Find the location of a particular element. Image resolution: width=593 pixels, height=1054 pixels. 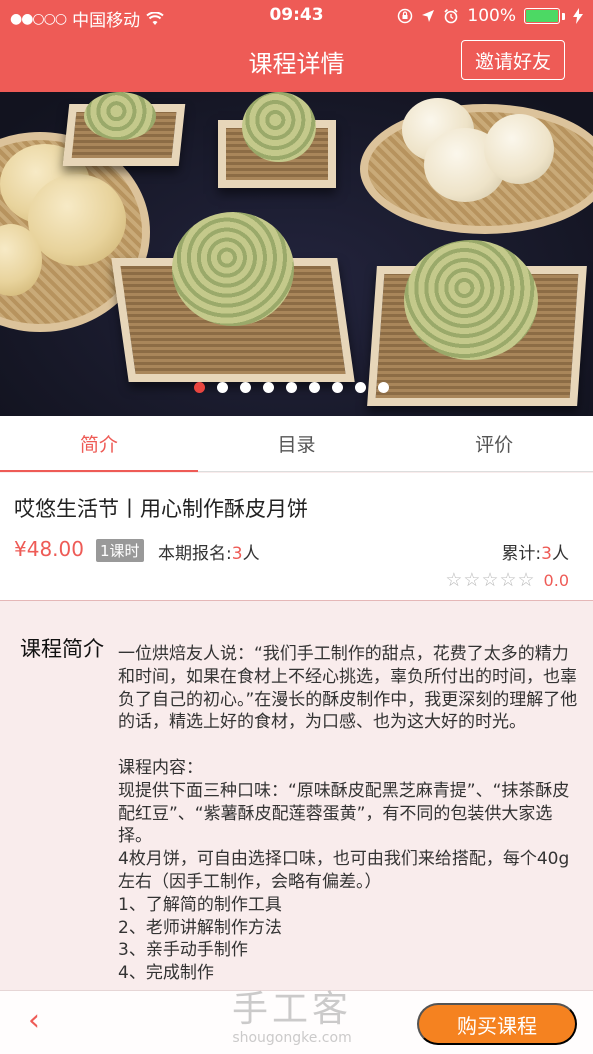

tab-reviews: 评价 is located at coordinates (494, 443).